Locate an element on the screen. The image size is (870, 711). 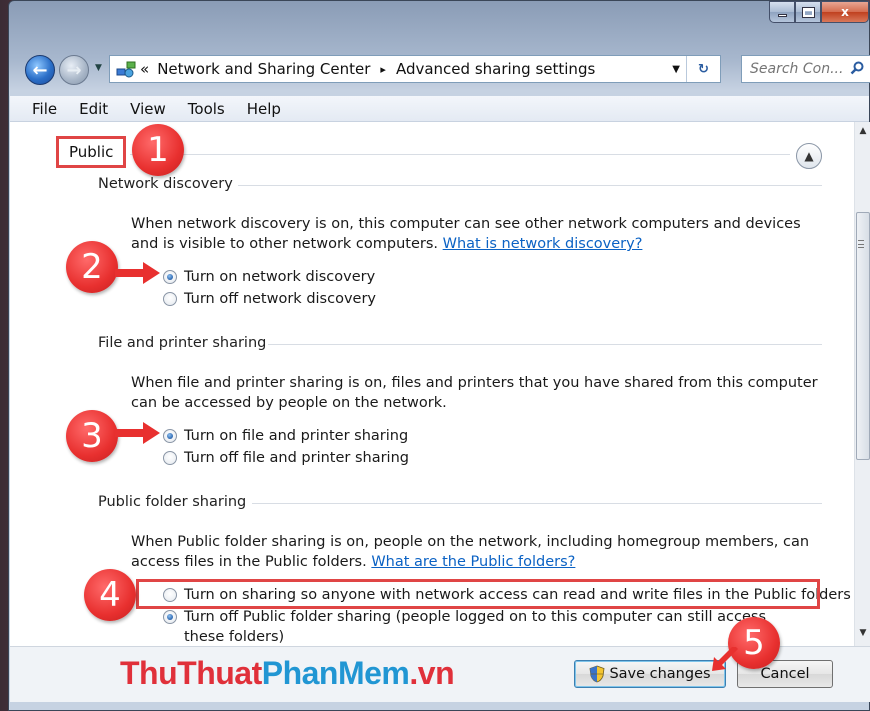
callout-1: 1 is located at coordinates (158, 150).